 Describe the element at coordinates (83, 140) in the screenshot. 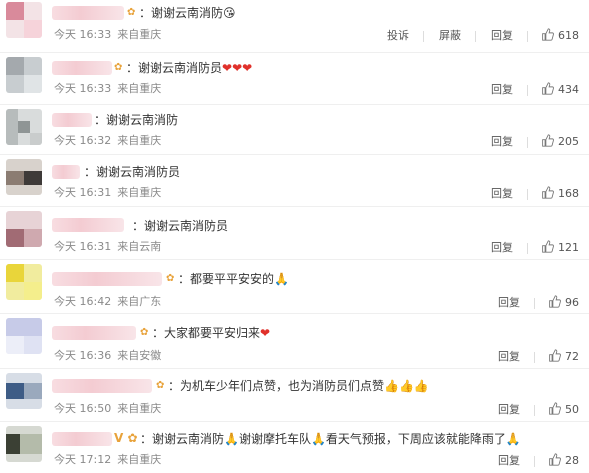

I see `comment-time: 今天 16:32` at that location.